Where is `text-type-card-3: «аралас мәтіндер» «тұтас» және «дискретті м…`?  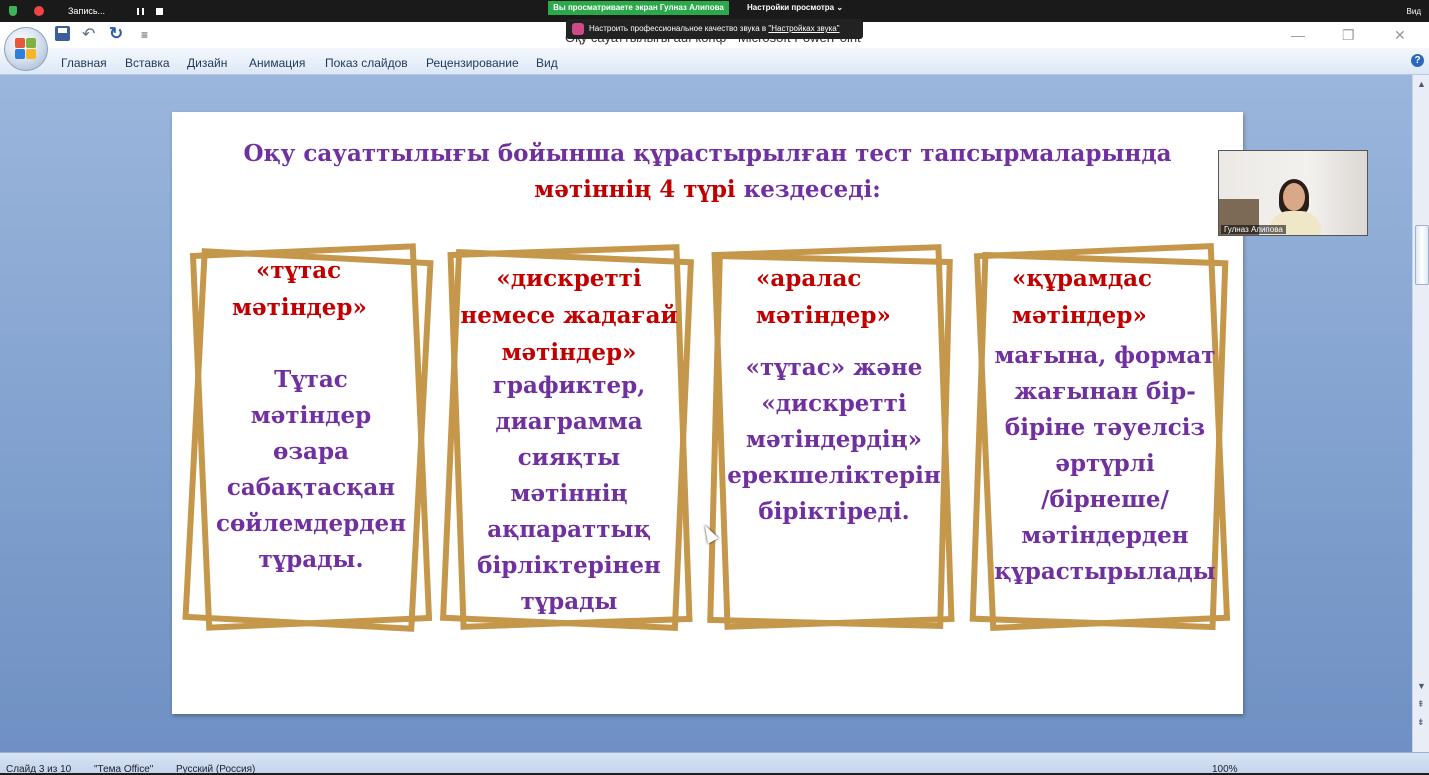
text-type-card-3: «аралас мәтіндер» «тұтас» және «дискретті м… is located at coordinates (834, 438).